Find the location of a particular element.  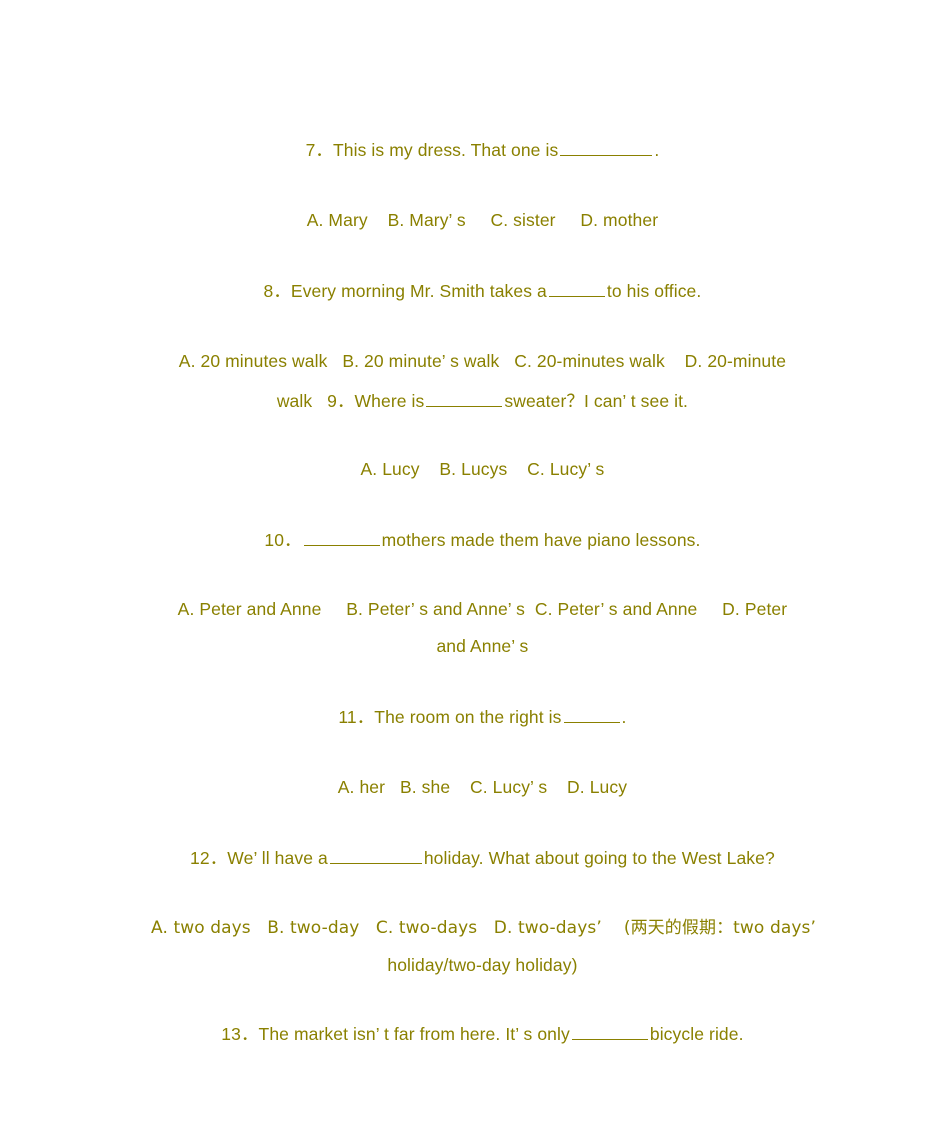

question-12-options-text-b: holiday/two-day holiday) is located at coordinates (482, 965).